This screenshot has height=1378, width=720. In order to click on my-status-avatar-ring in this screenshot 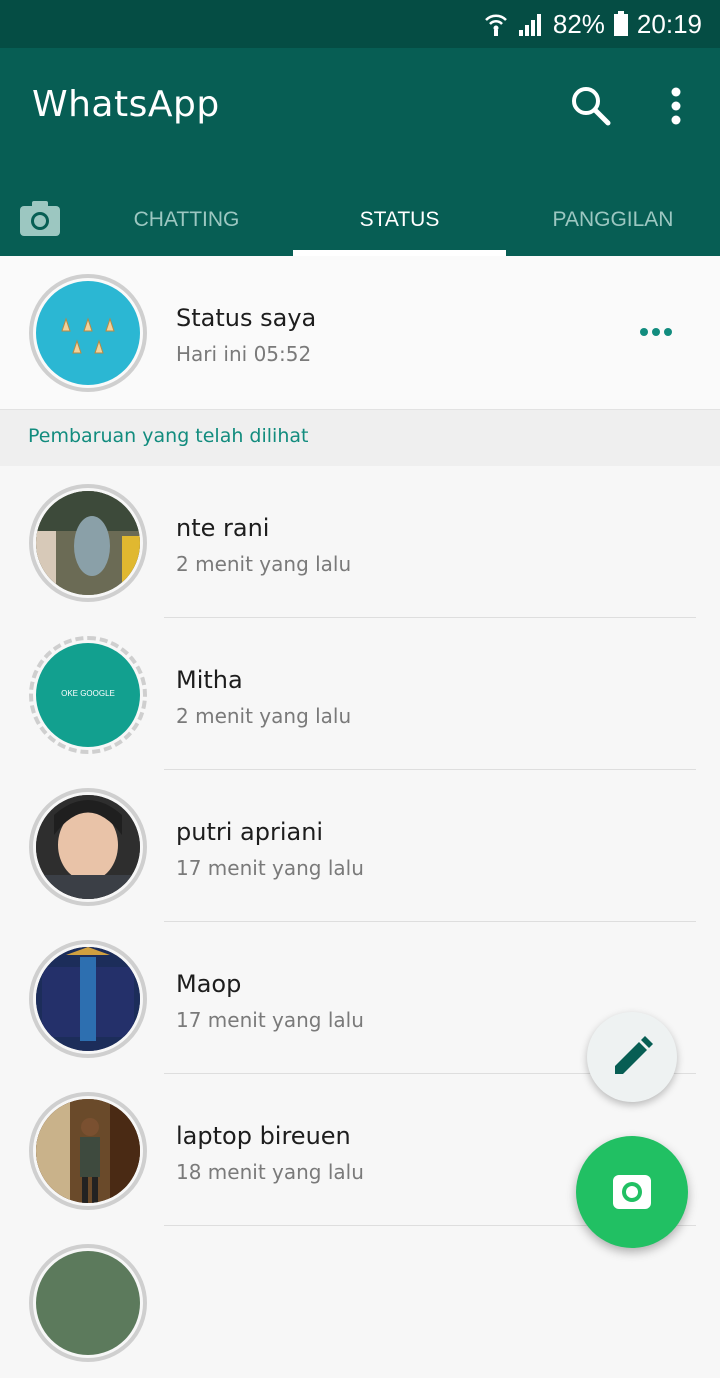, I will do `click(88, 333)`.